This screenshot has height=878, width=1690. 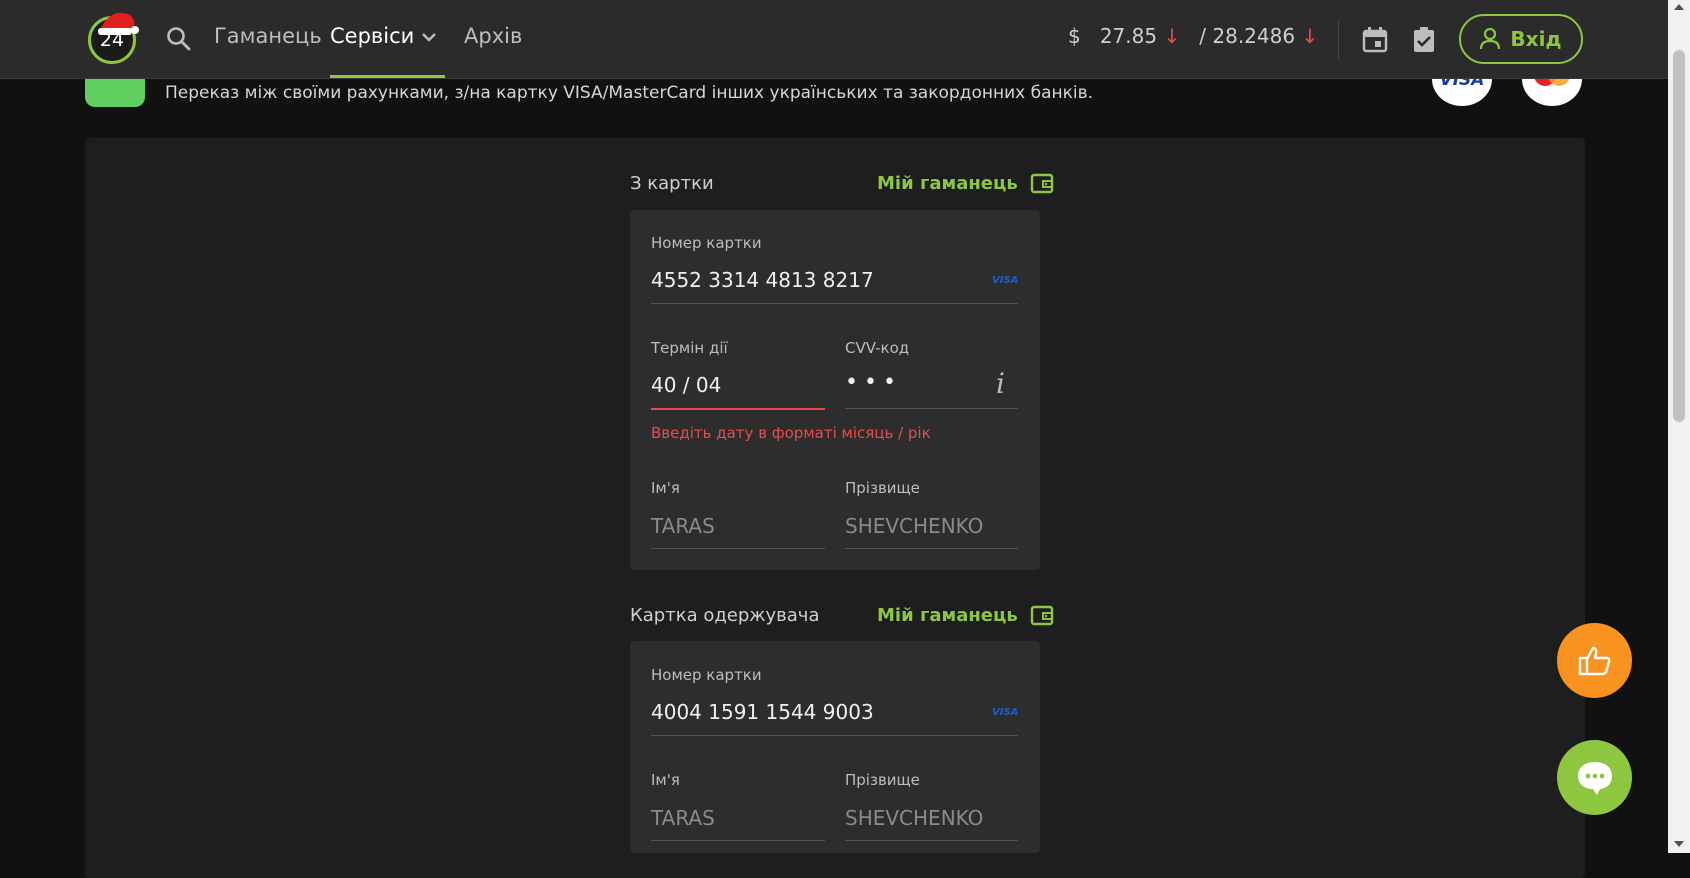 I want to click on to-last-name-input: SHEVCHENKO, so click(x=914, y=818).